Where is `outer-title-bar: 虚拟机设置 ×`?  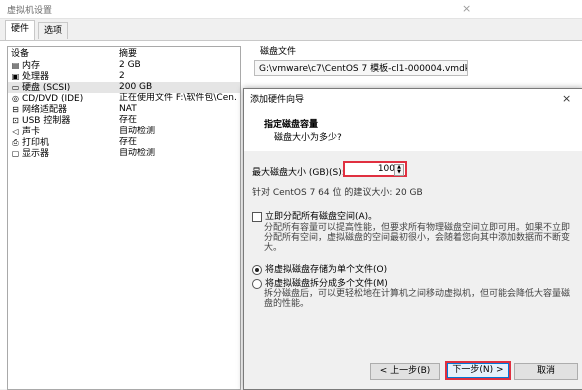 outer-title-bar: 虚拟机设置 × is located at coordinates (291, 9).